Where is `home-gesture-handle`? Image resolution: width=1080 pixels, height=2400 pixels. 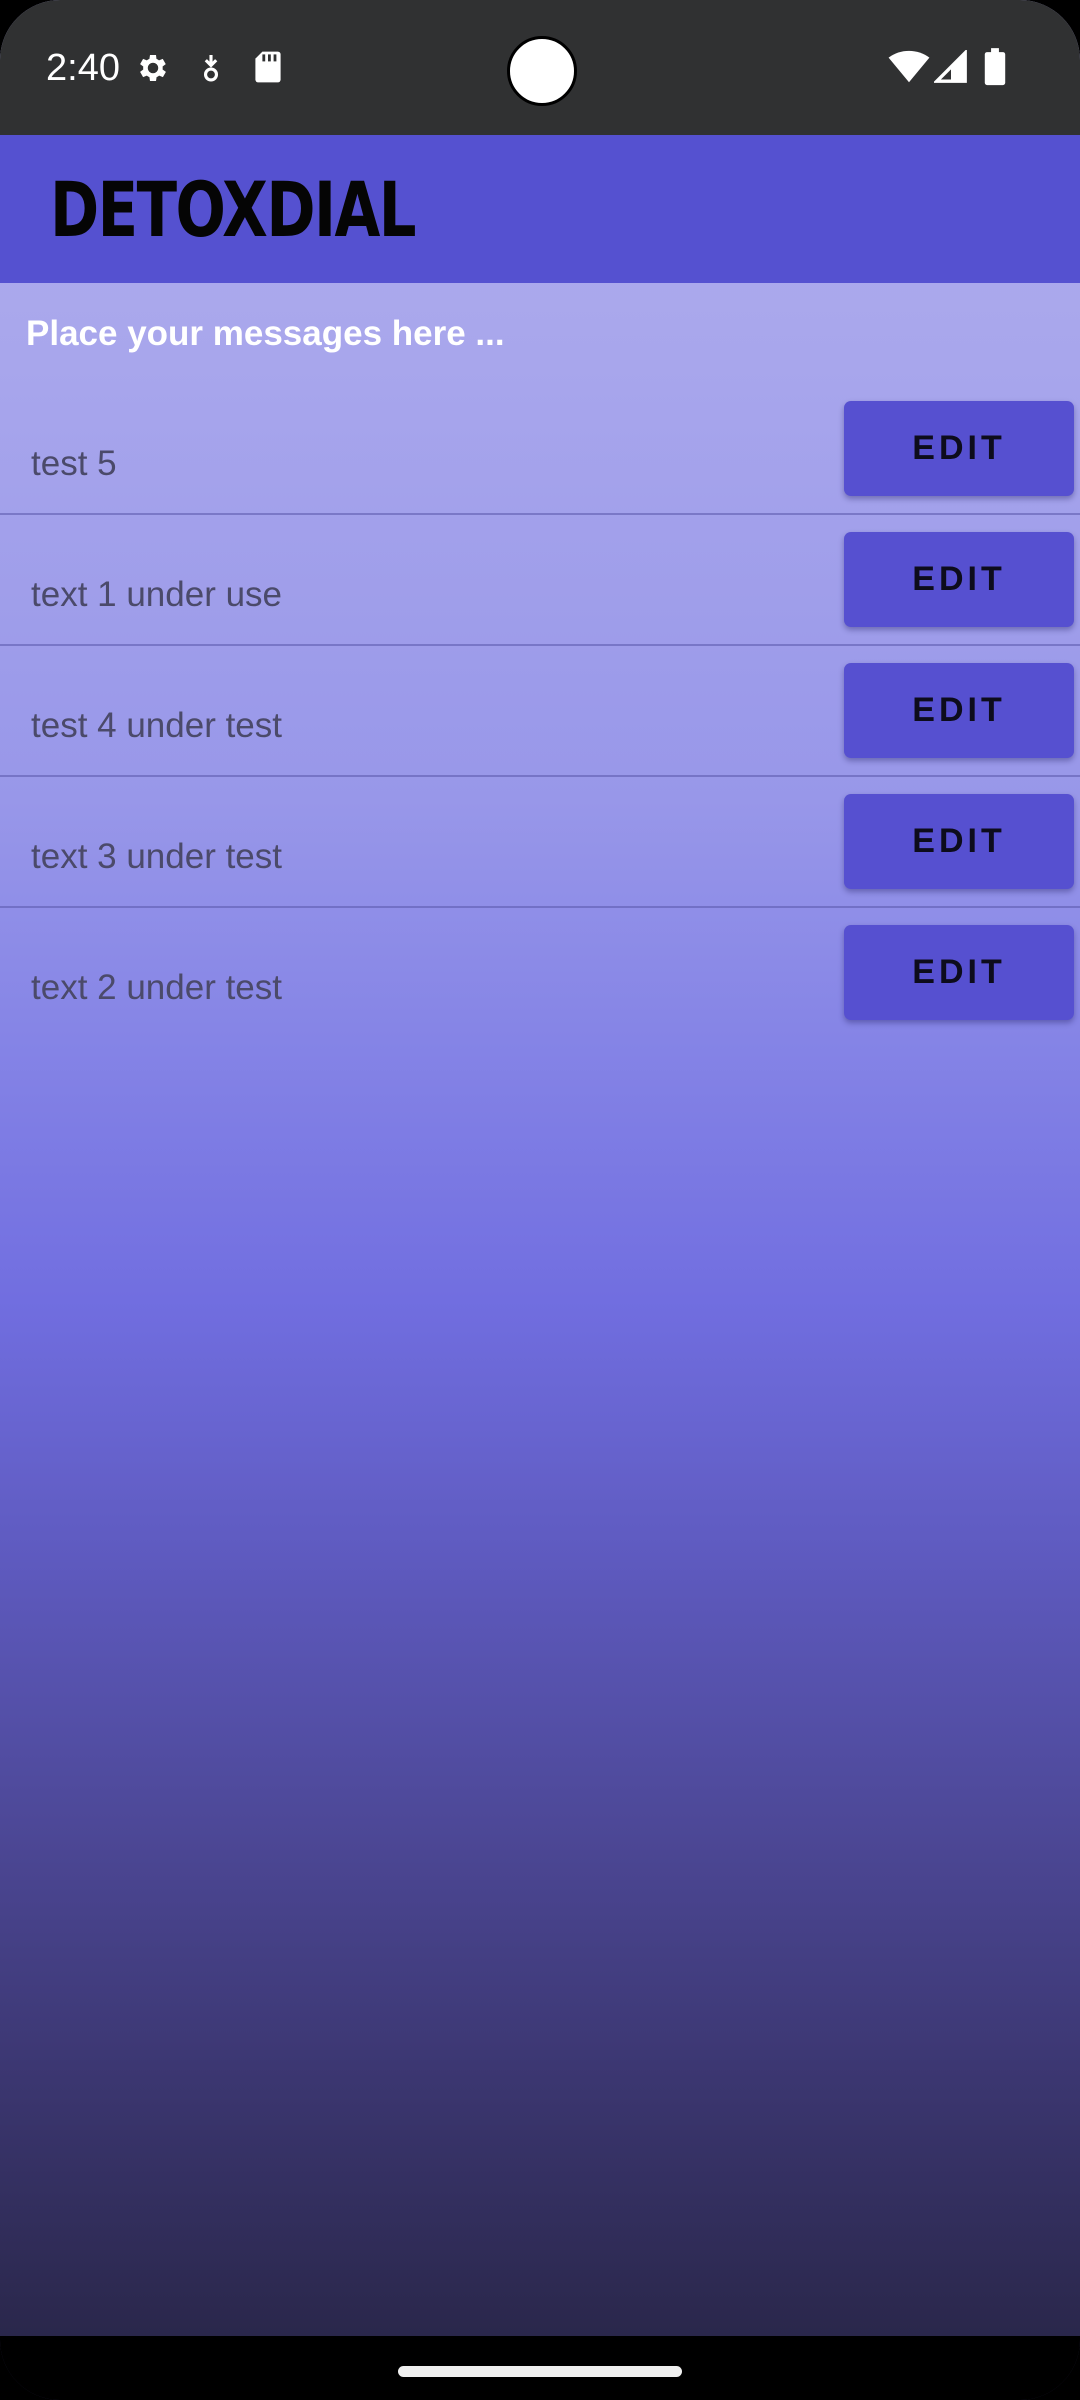 home-gesture-handle is located at coordinates (540, 2371).